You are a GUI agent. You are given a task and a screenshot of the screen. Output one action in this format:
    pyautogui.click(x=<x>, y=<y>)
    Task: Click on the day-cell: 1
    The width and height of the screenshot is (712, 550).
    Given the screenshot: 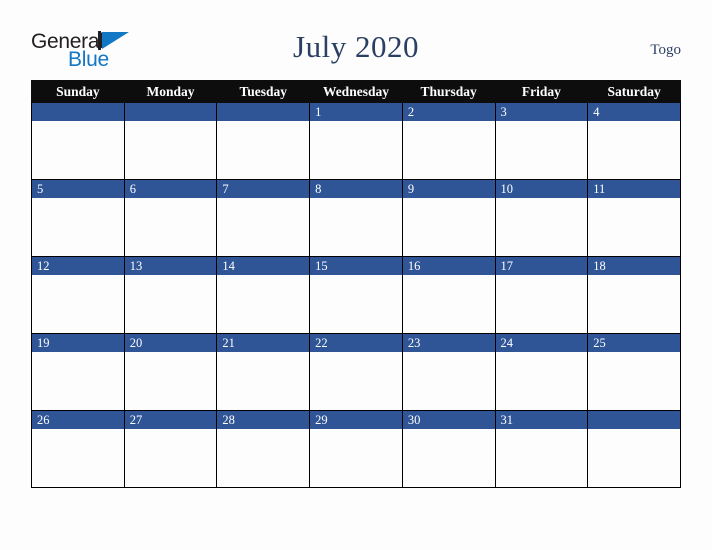 What is the action you would take?
    pyautogui.click(x=356, y=141)
    